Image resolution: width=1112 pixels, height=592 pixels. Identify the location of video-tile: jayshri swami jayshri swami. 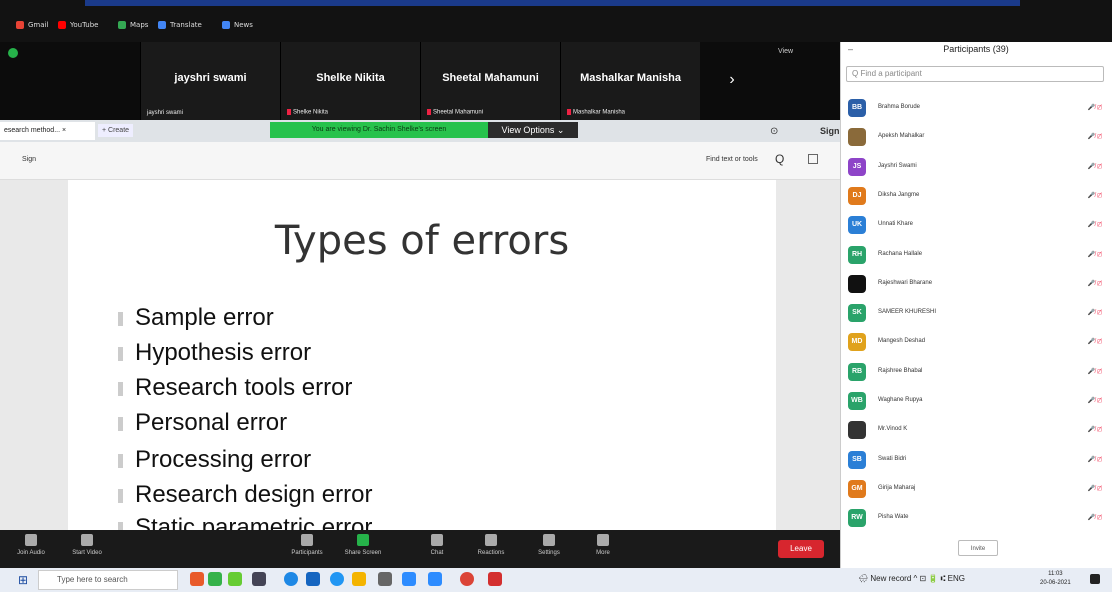
(210, 81).